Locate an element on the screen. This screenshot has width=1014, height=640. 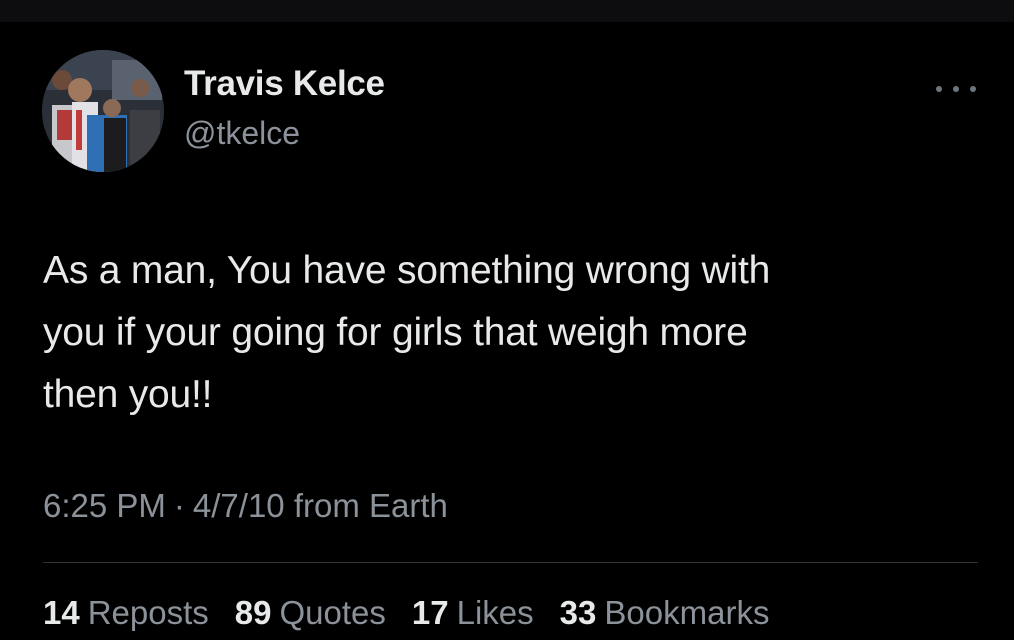
likes-stat: 17 Likes is located at coordinates (473, 613).